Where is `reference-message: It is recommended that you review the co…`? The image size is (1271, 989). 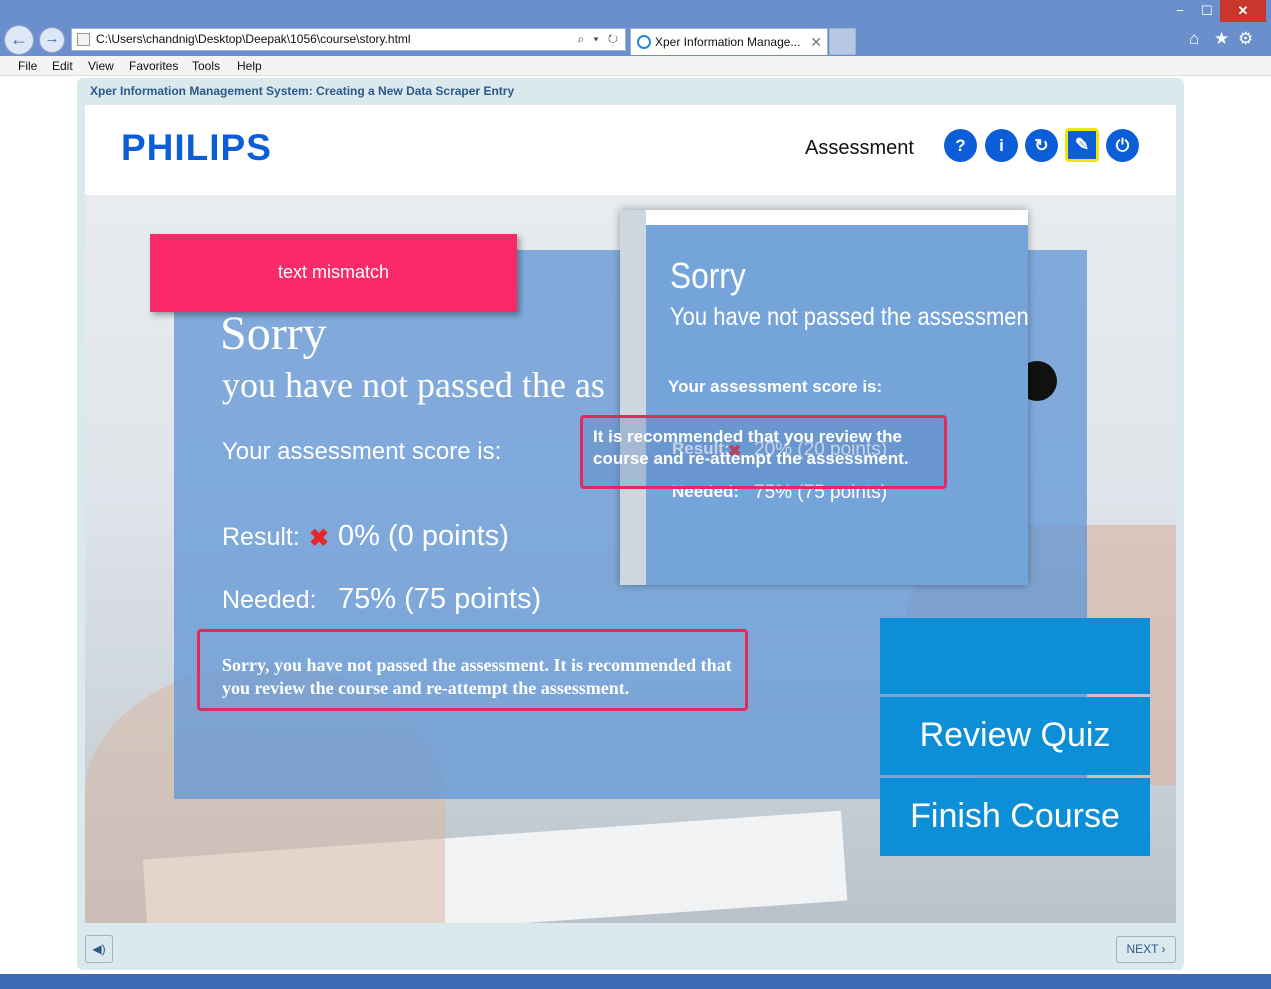
reference-message: It is recommended that you review the co… is located at coordinates (763, 452).